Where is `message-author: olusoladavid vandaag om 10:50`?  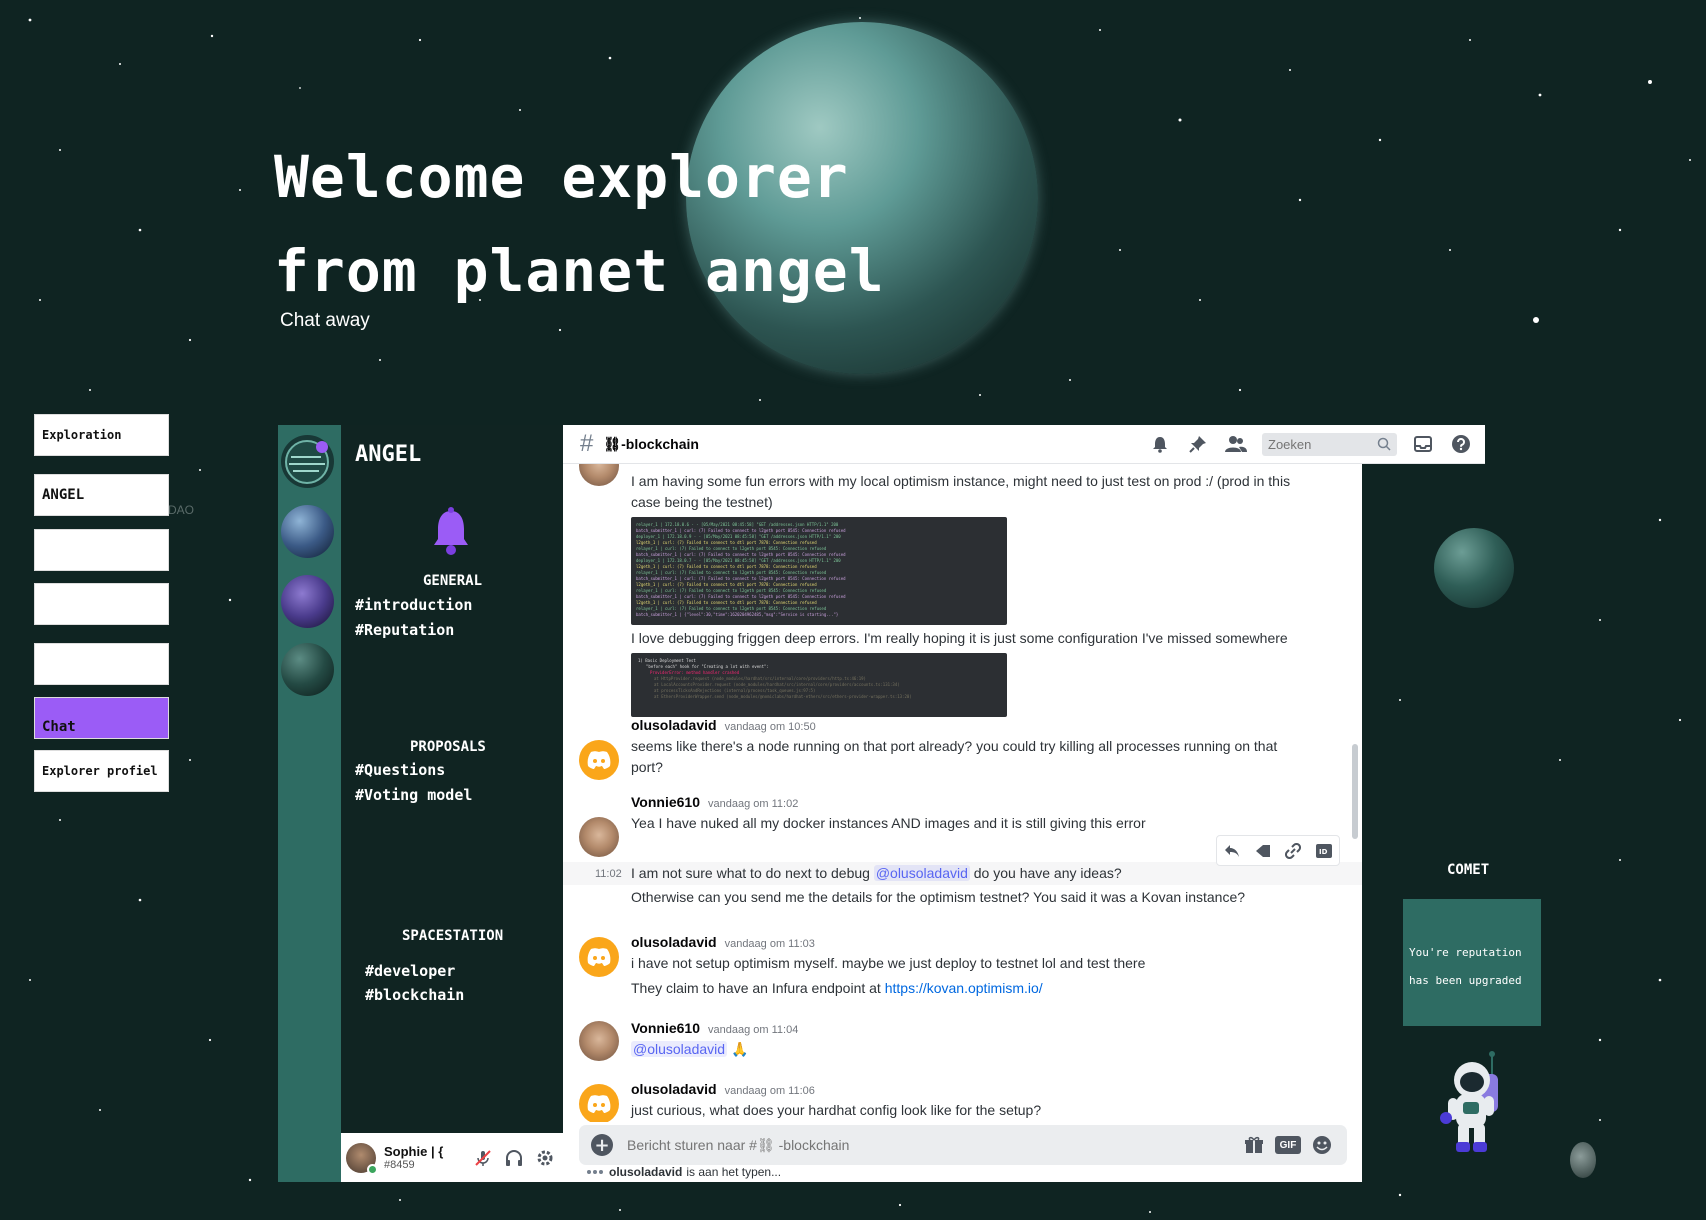 message-author: olusoladavid vandaag om 10:50 is located at coordinates (723, 725).